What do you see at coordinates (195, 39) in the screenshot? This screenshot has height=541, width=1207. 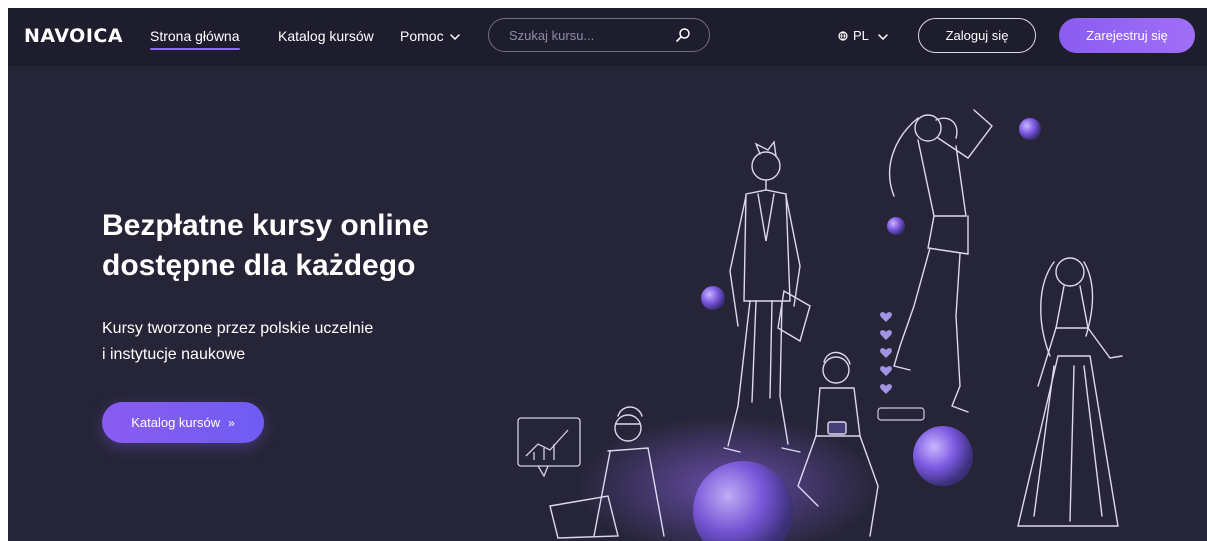 I see `nav-home-link: Strona główna` at bounding box center [195, 39].